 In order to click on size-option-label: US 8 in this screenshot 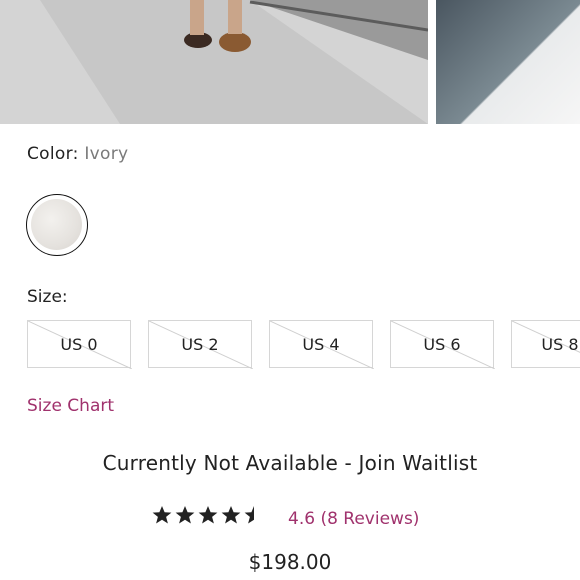, I will do `click(560, 344)`.